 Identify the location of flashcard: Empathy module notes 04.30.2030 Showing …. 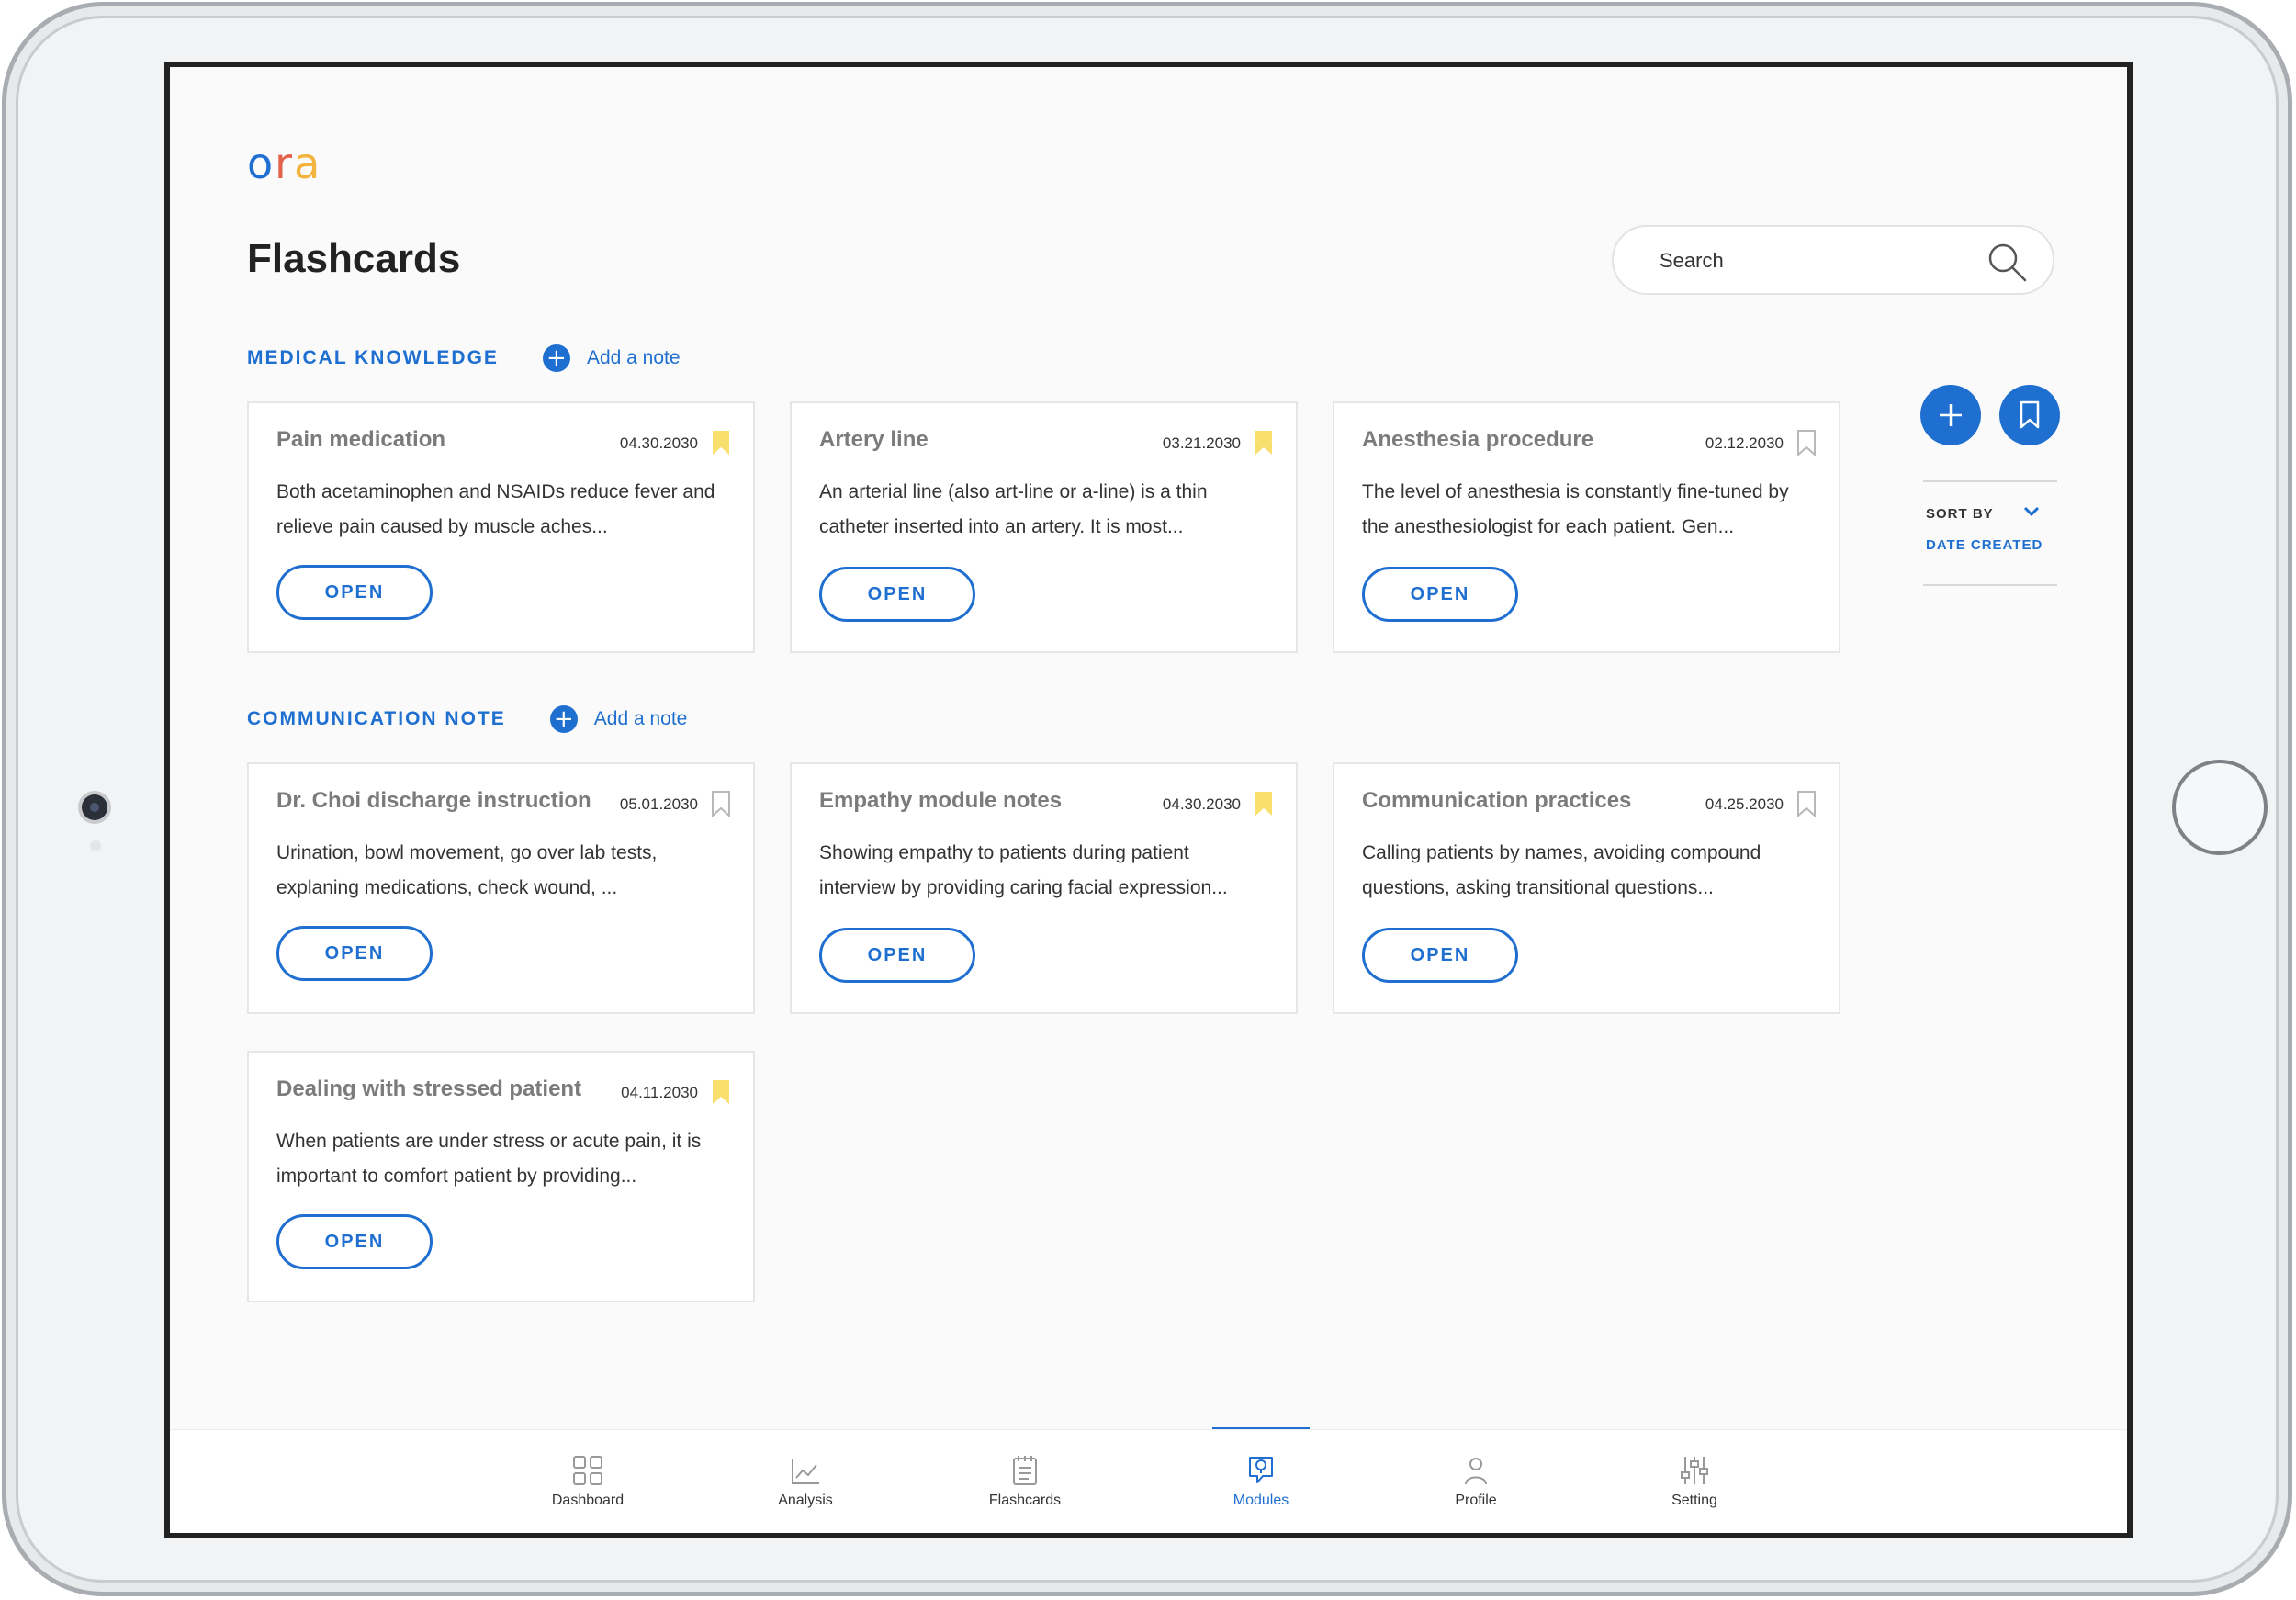
(1044, 888).